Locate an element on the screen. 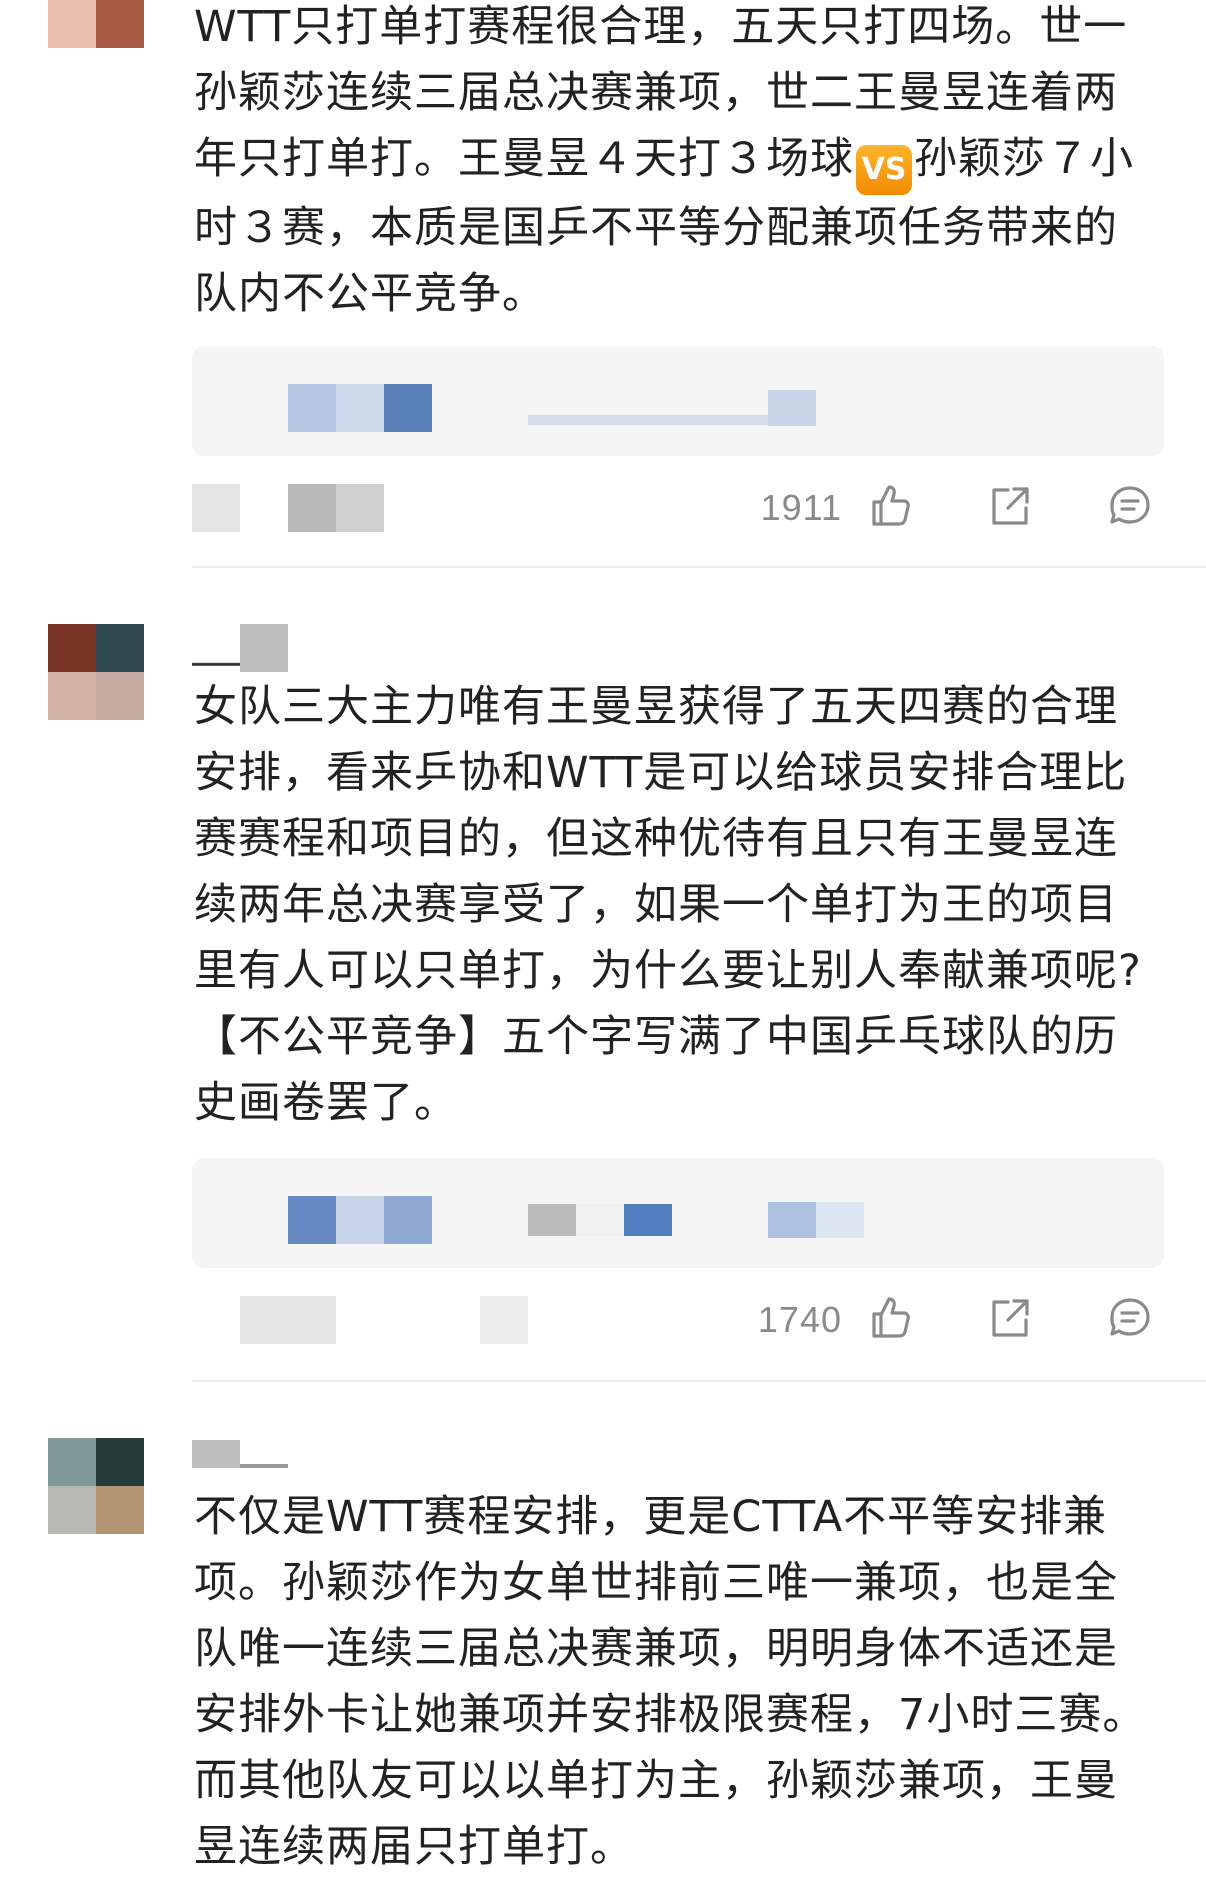 The image size is (1206, 1881). vs-emoji-icon: VS is located at coordinates (884, 170).